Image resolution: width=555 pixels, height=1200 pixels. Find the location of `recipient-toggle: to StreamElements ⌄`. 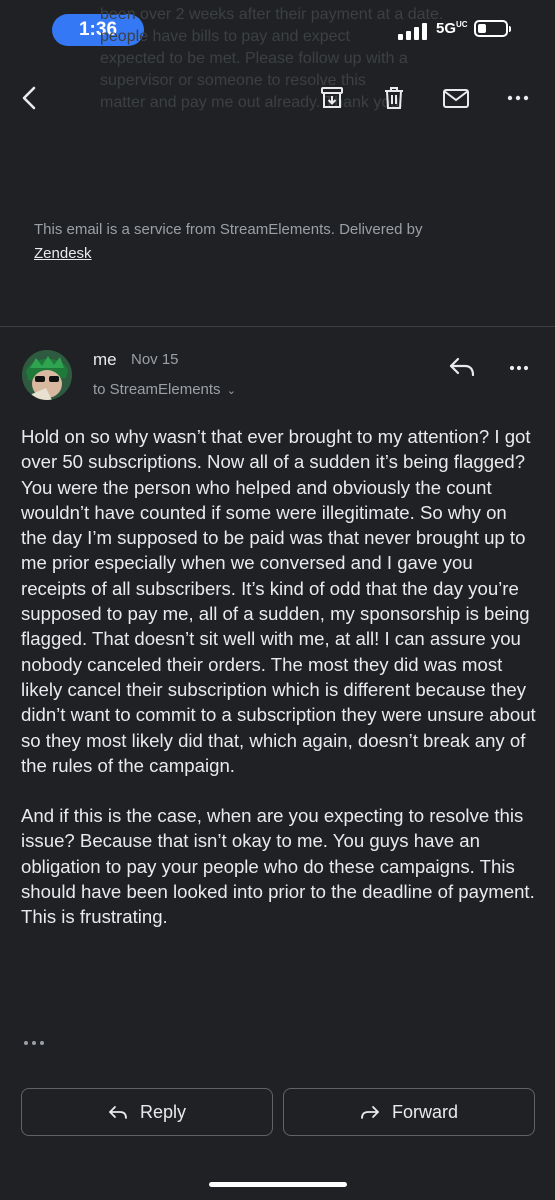

recipient-toggle: to StreamElements ⌄ is located at coordinates (164, 389).